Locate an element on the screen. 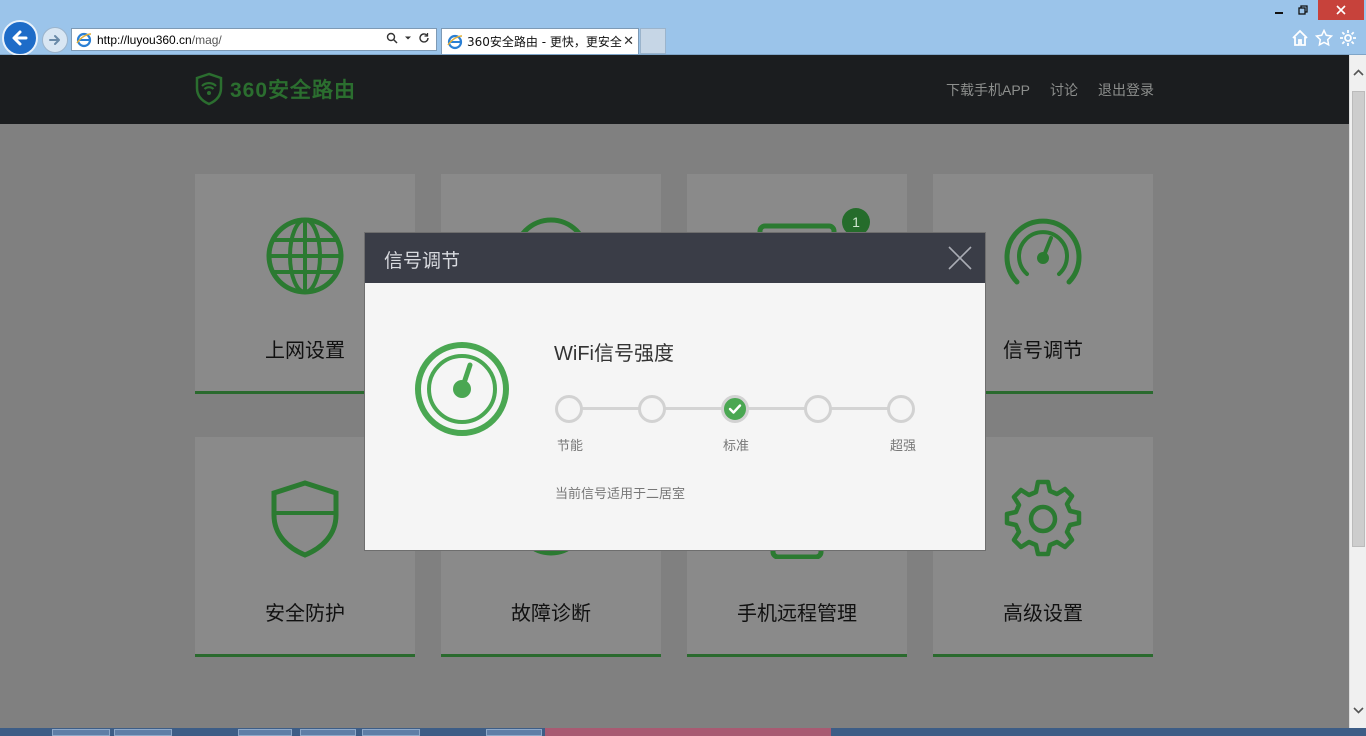 The width and height of the screenshot is (1366, 736). site-header: 360安全路由 下载手机APP 讨论 退出登录 is located at coordinates (674, 89).